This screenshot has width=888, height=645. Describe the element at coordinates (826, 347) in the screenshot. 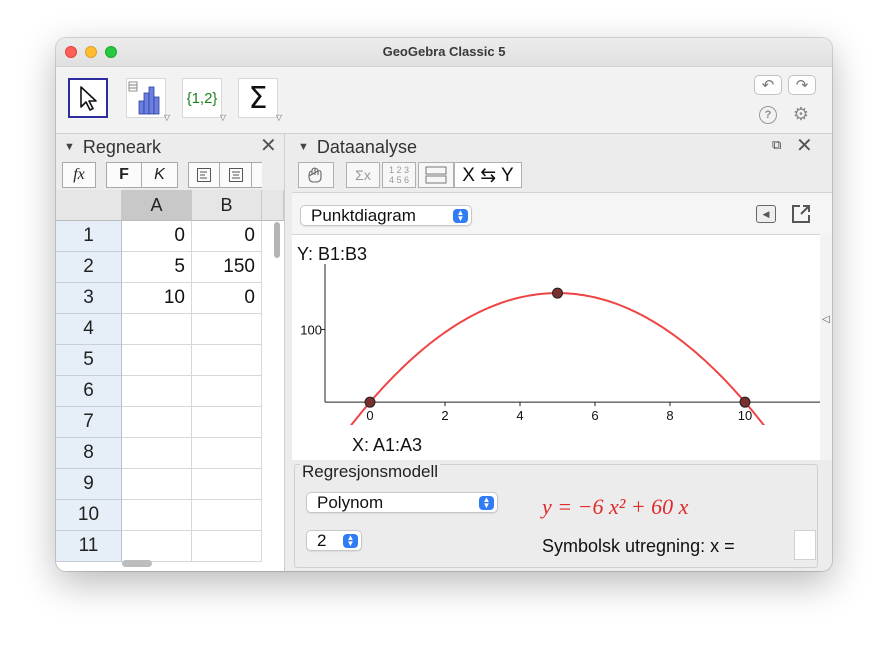

I see `side-panel-handle: ◁` at that location.